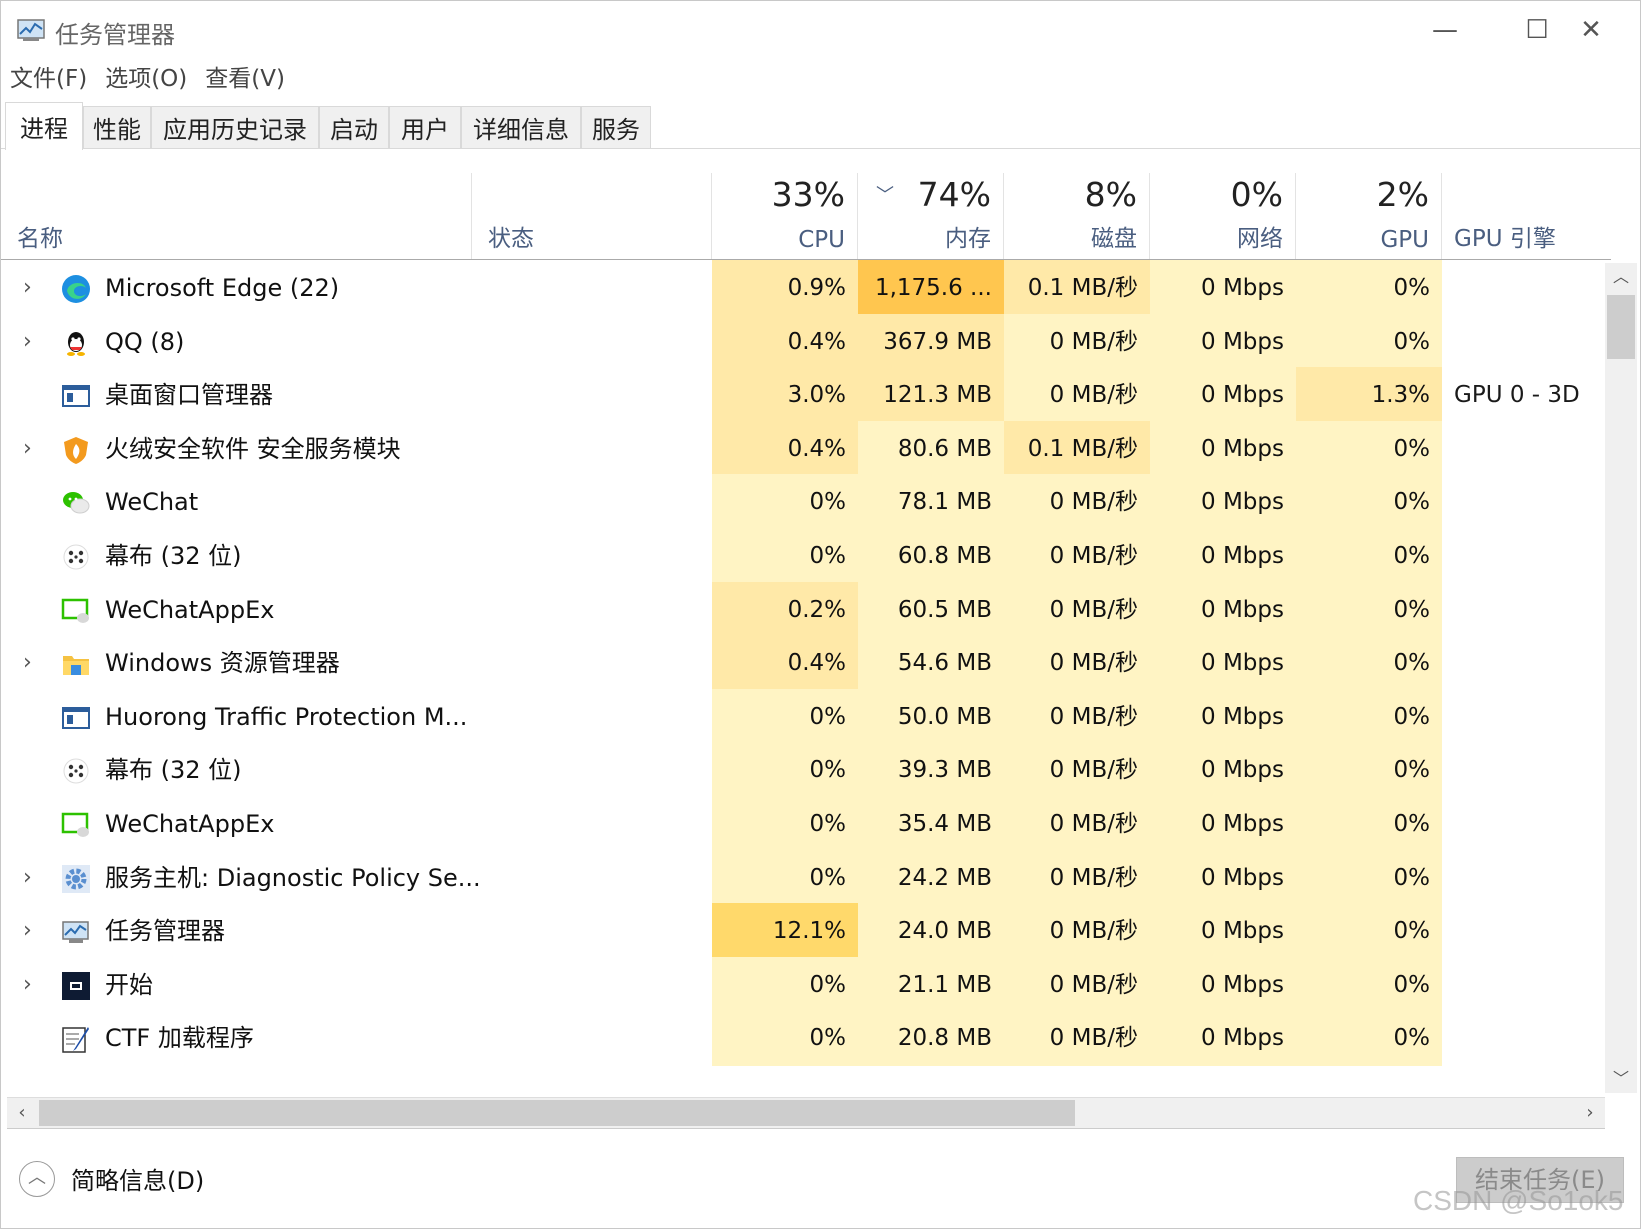 This screenshot has height=1230, width=1641. I want to click on vertical-scrollbar: ︿ ﹀, so click(1621, 678).